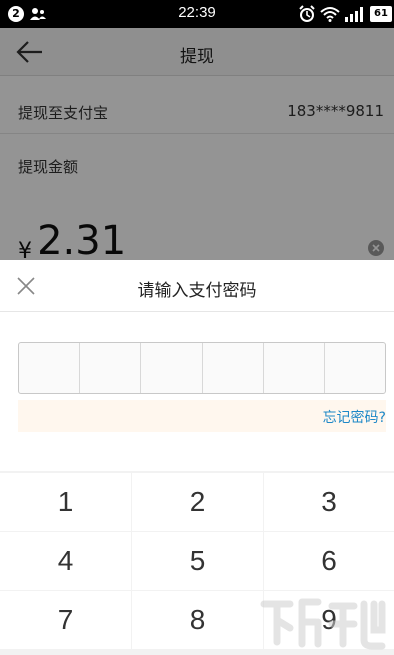 The height and width of the screenshot is (655, 394). Describe the element at coordinates (197, 561) in the screenshot. I see `key-5: 5` at that location.